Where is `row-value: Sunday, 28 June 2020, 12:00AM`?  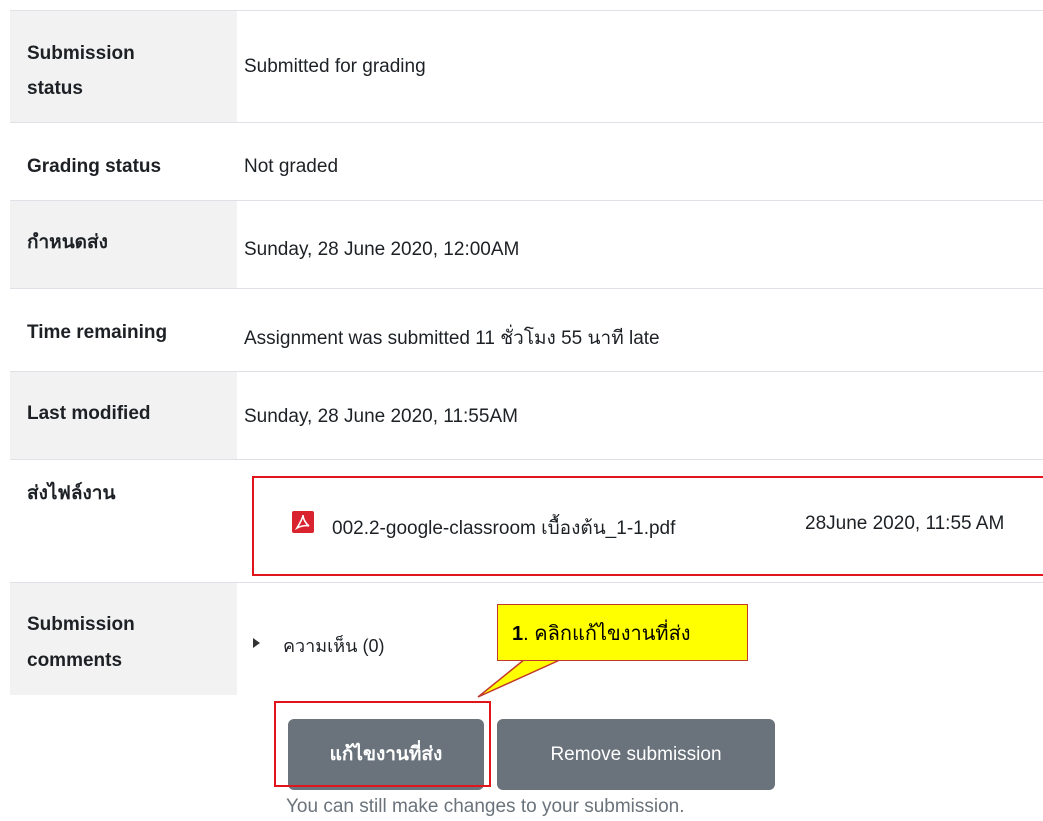 row-value: Sunday, 28 June 2020, 12:00AM is located at coordinates (382, 249).